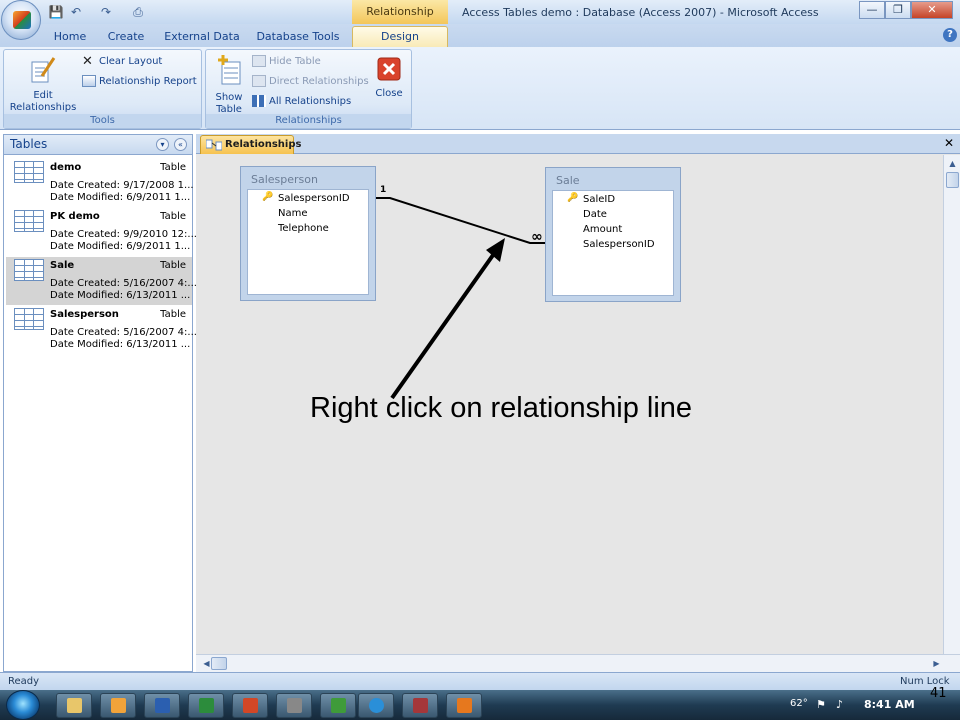 The image size is (960, 720). I want to click on powerpoint-taskbar-icon, so click(250, 705).